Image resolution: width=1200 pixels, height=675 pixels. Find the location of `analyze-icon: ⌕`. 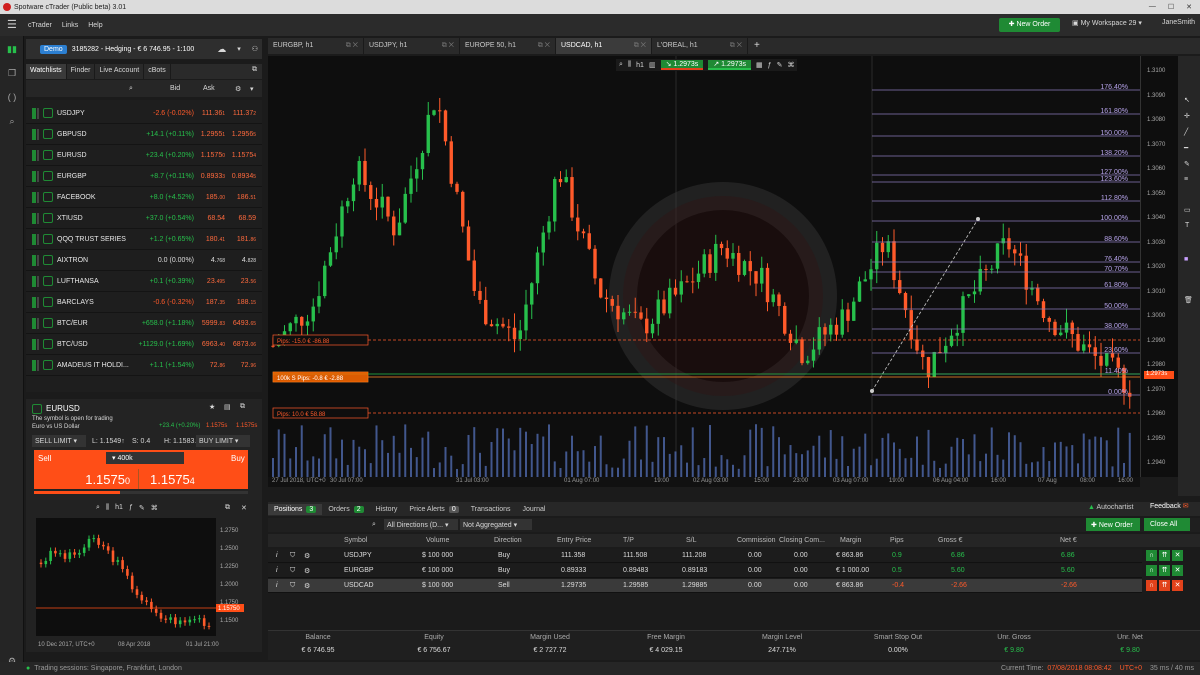

analyze-icon: ⌕ is located at coordinates (12, 122).